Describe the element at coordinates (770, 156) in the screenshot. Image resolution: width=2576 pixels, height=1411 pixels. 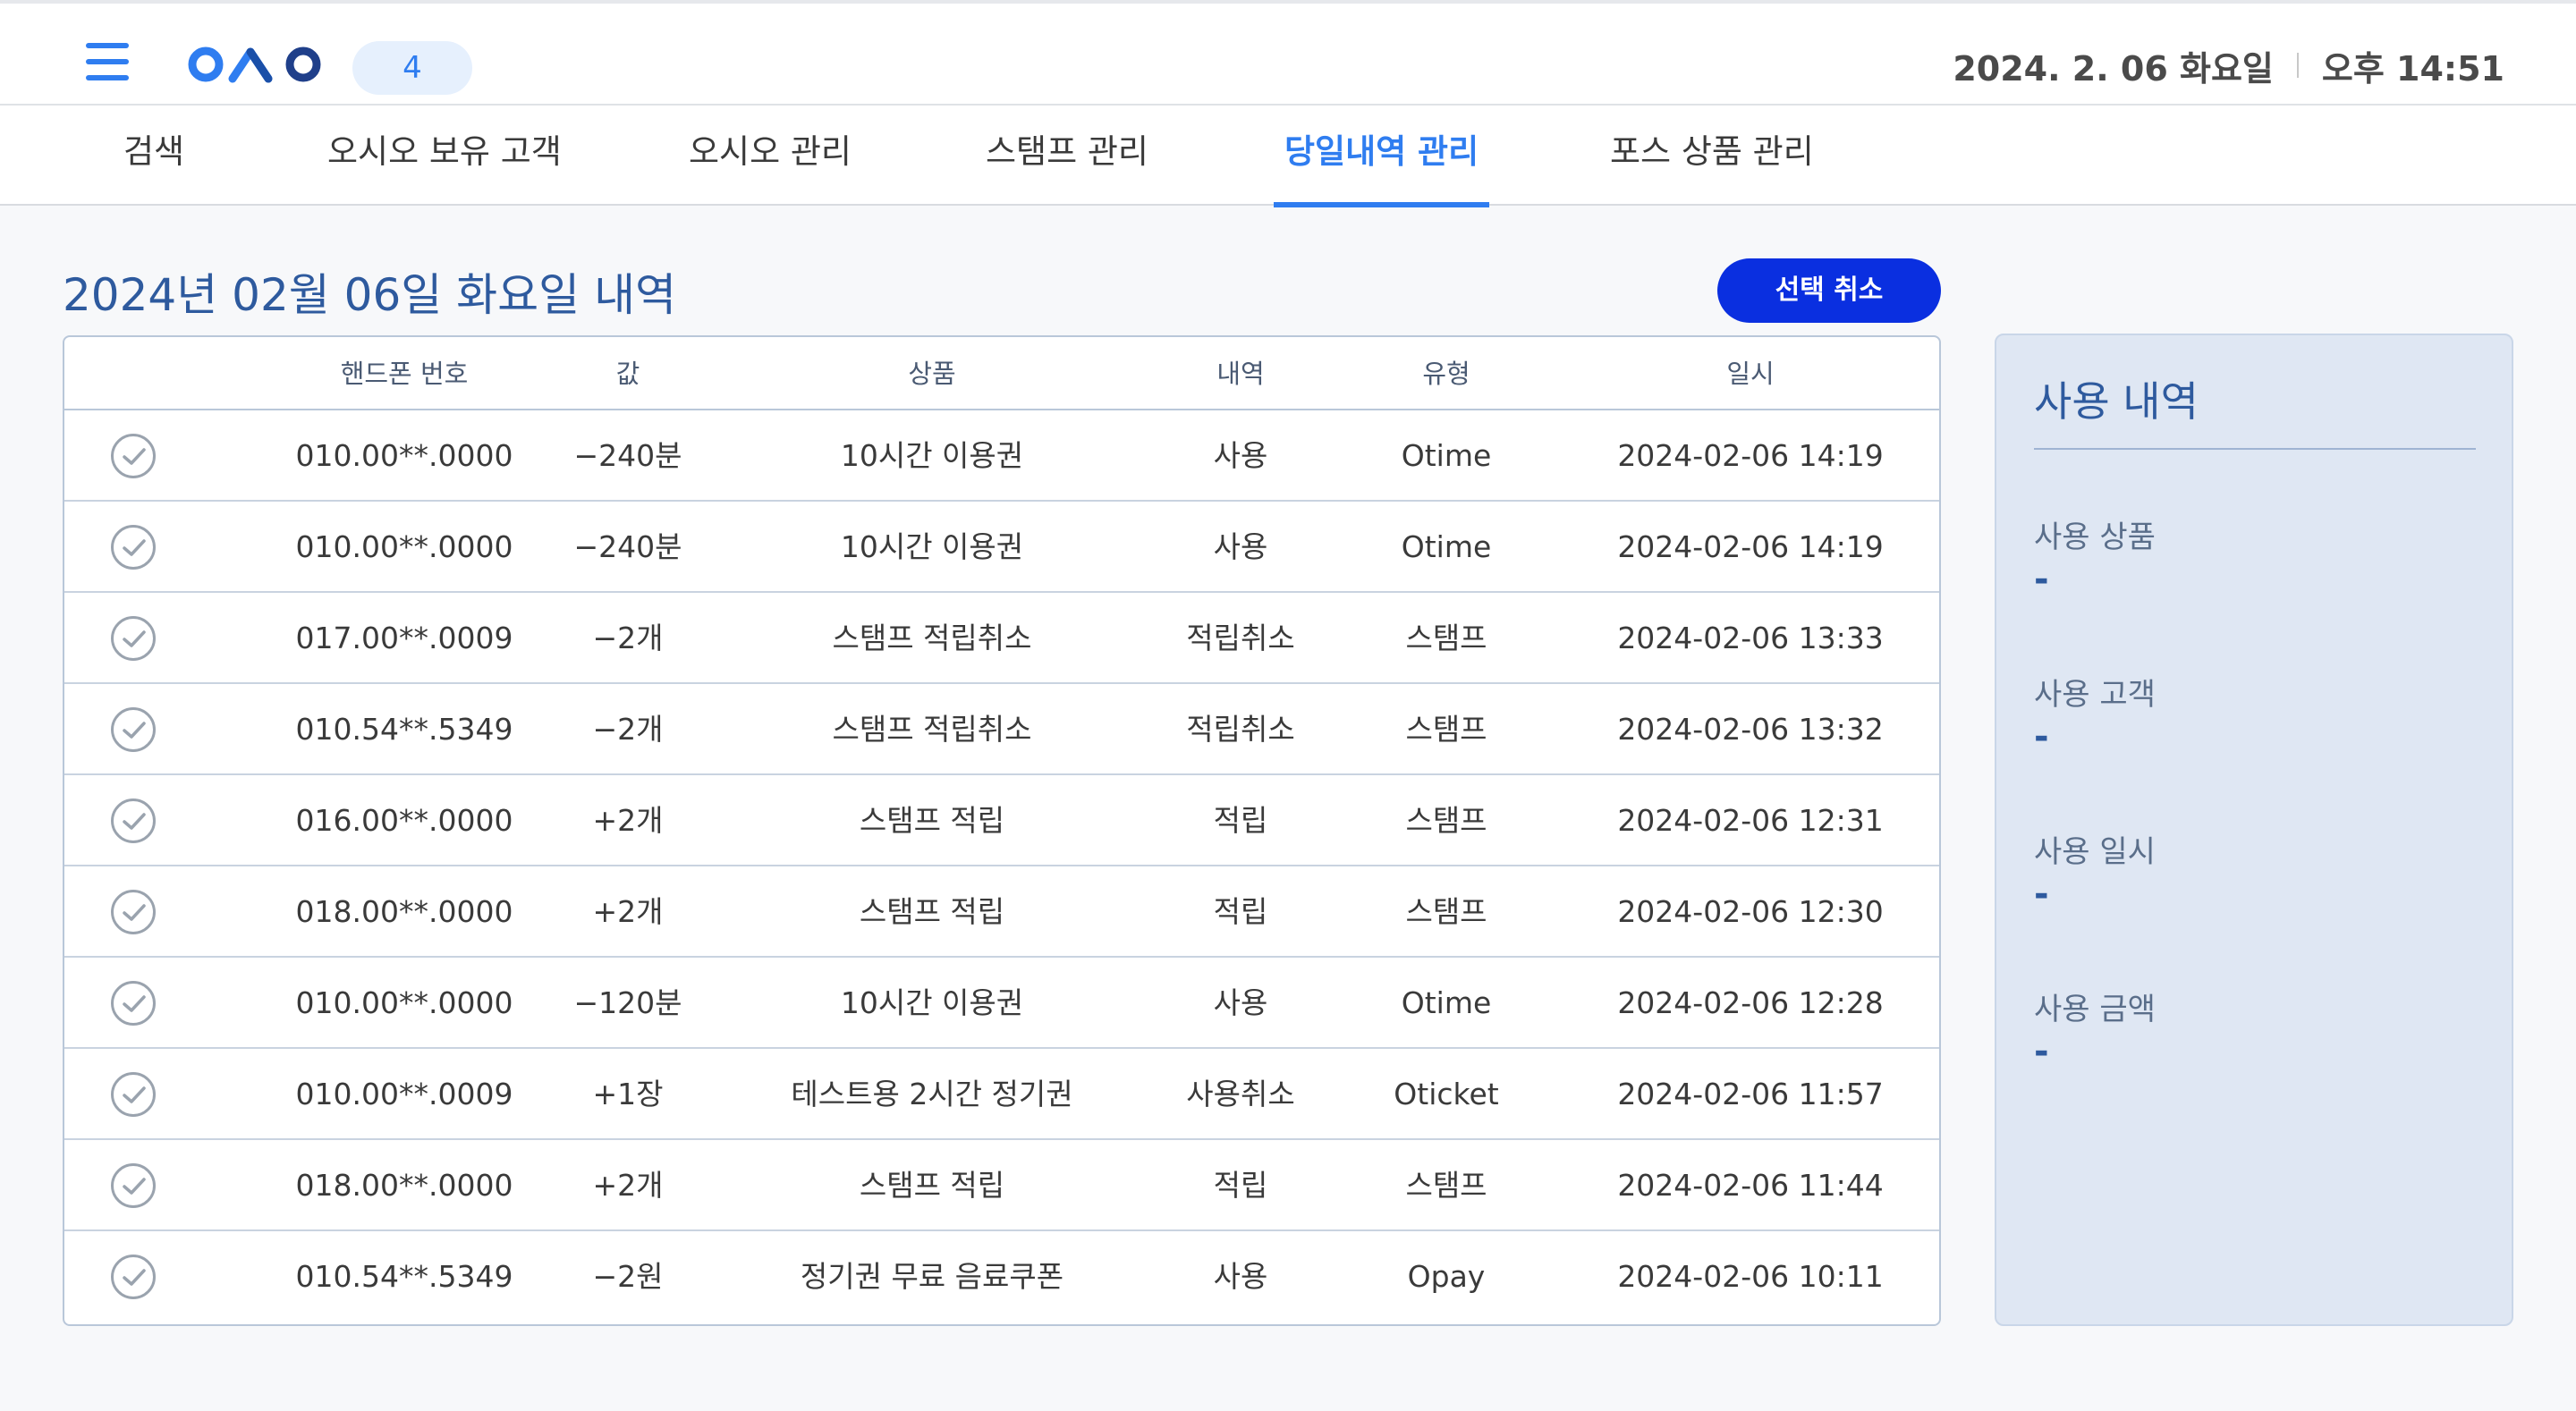
I see `tab-osio-management: 오시오 관리` at that location.